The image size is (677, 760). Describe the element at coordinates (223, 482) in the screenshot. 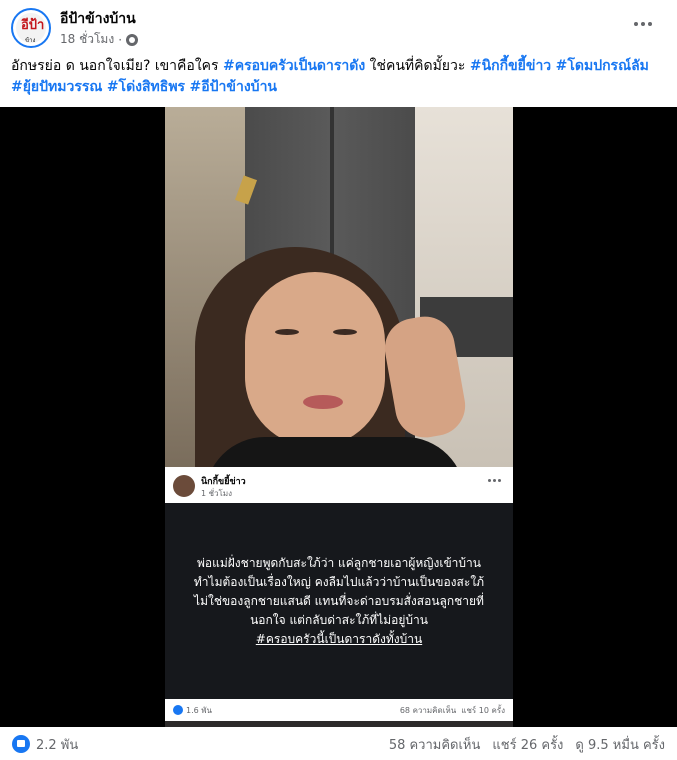

I see `embedded-page-name: นิกกี้ขยี้ข่าว` at that location.